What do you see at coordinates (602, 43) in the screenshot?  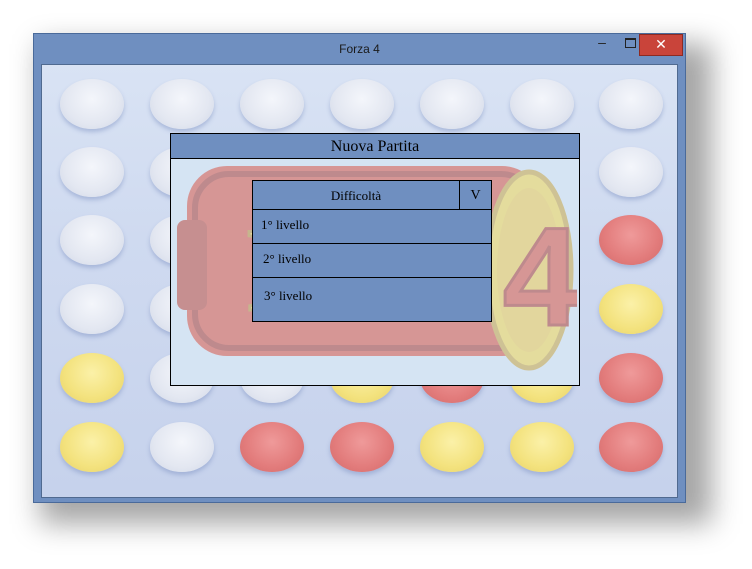 I see `minimize-button: –` at bounding box center [602, 43].